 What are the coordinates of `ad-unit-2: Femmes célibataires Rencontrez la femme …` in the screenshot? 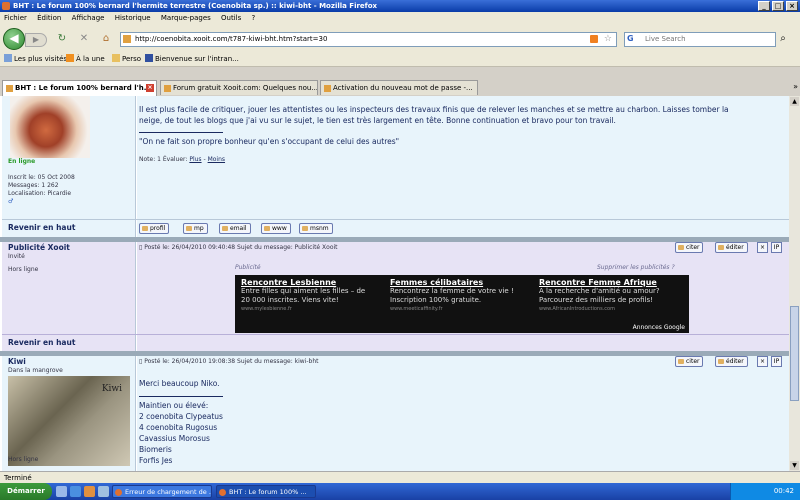 It's located at (465, 296).